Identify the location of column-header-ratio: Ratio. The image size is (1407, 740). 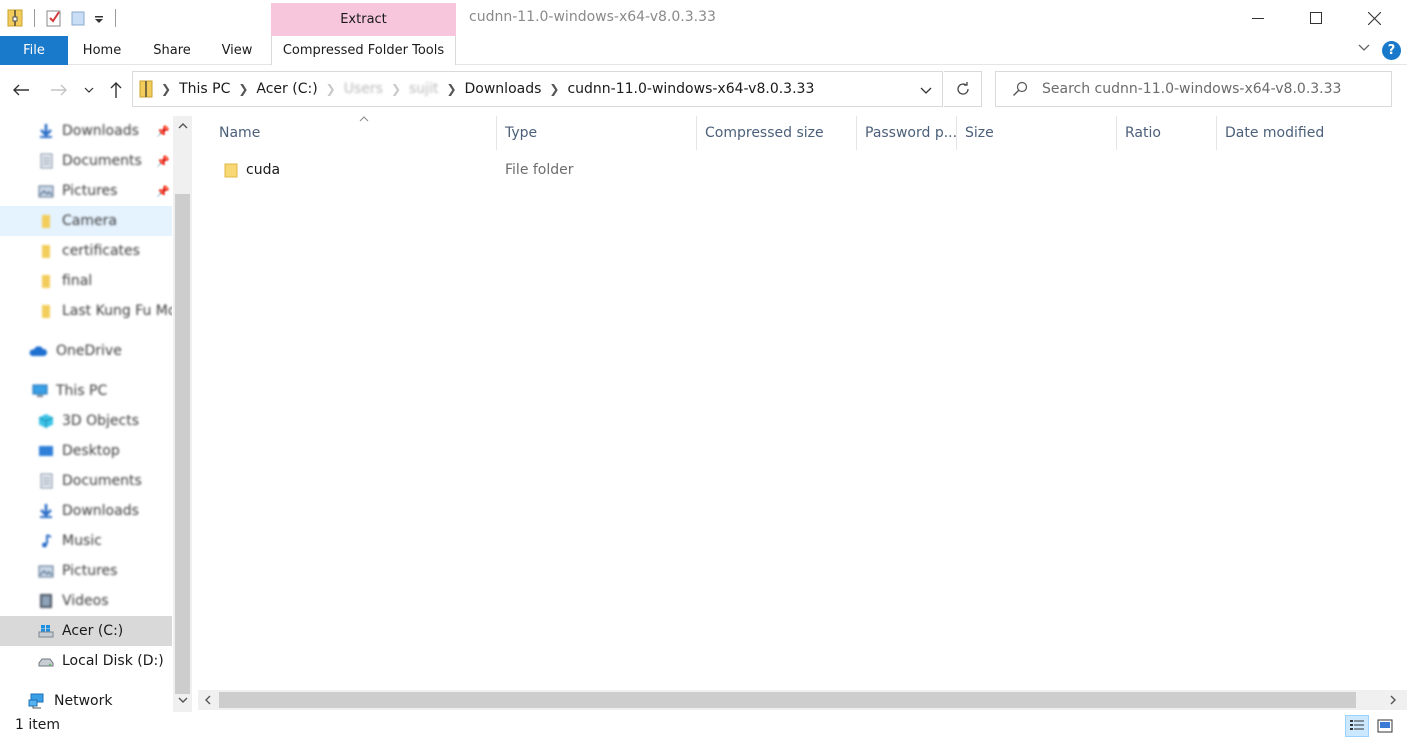
(1167, 133).